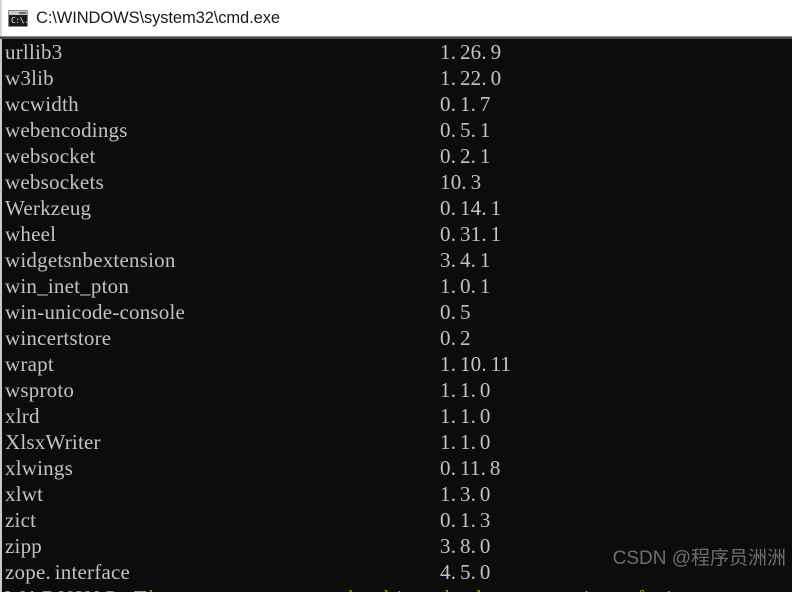 This screenshot has height=592, width=792. What do you see at coordinates (58, 338) in the screenshot?
I see `package-name: wincertstore` at bounding box center [58, 338].